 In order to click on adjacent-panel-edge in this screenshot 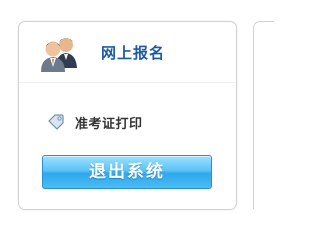, I will do `click(263, 115)`.